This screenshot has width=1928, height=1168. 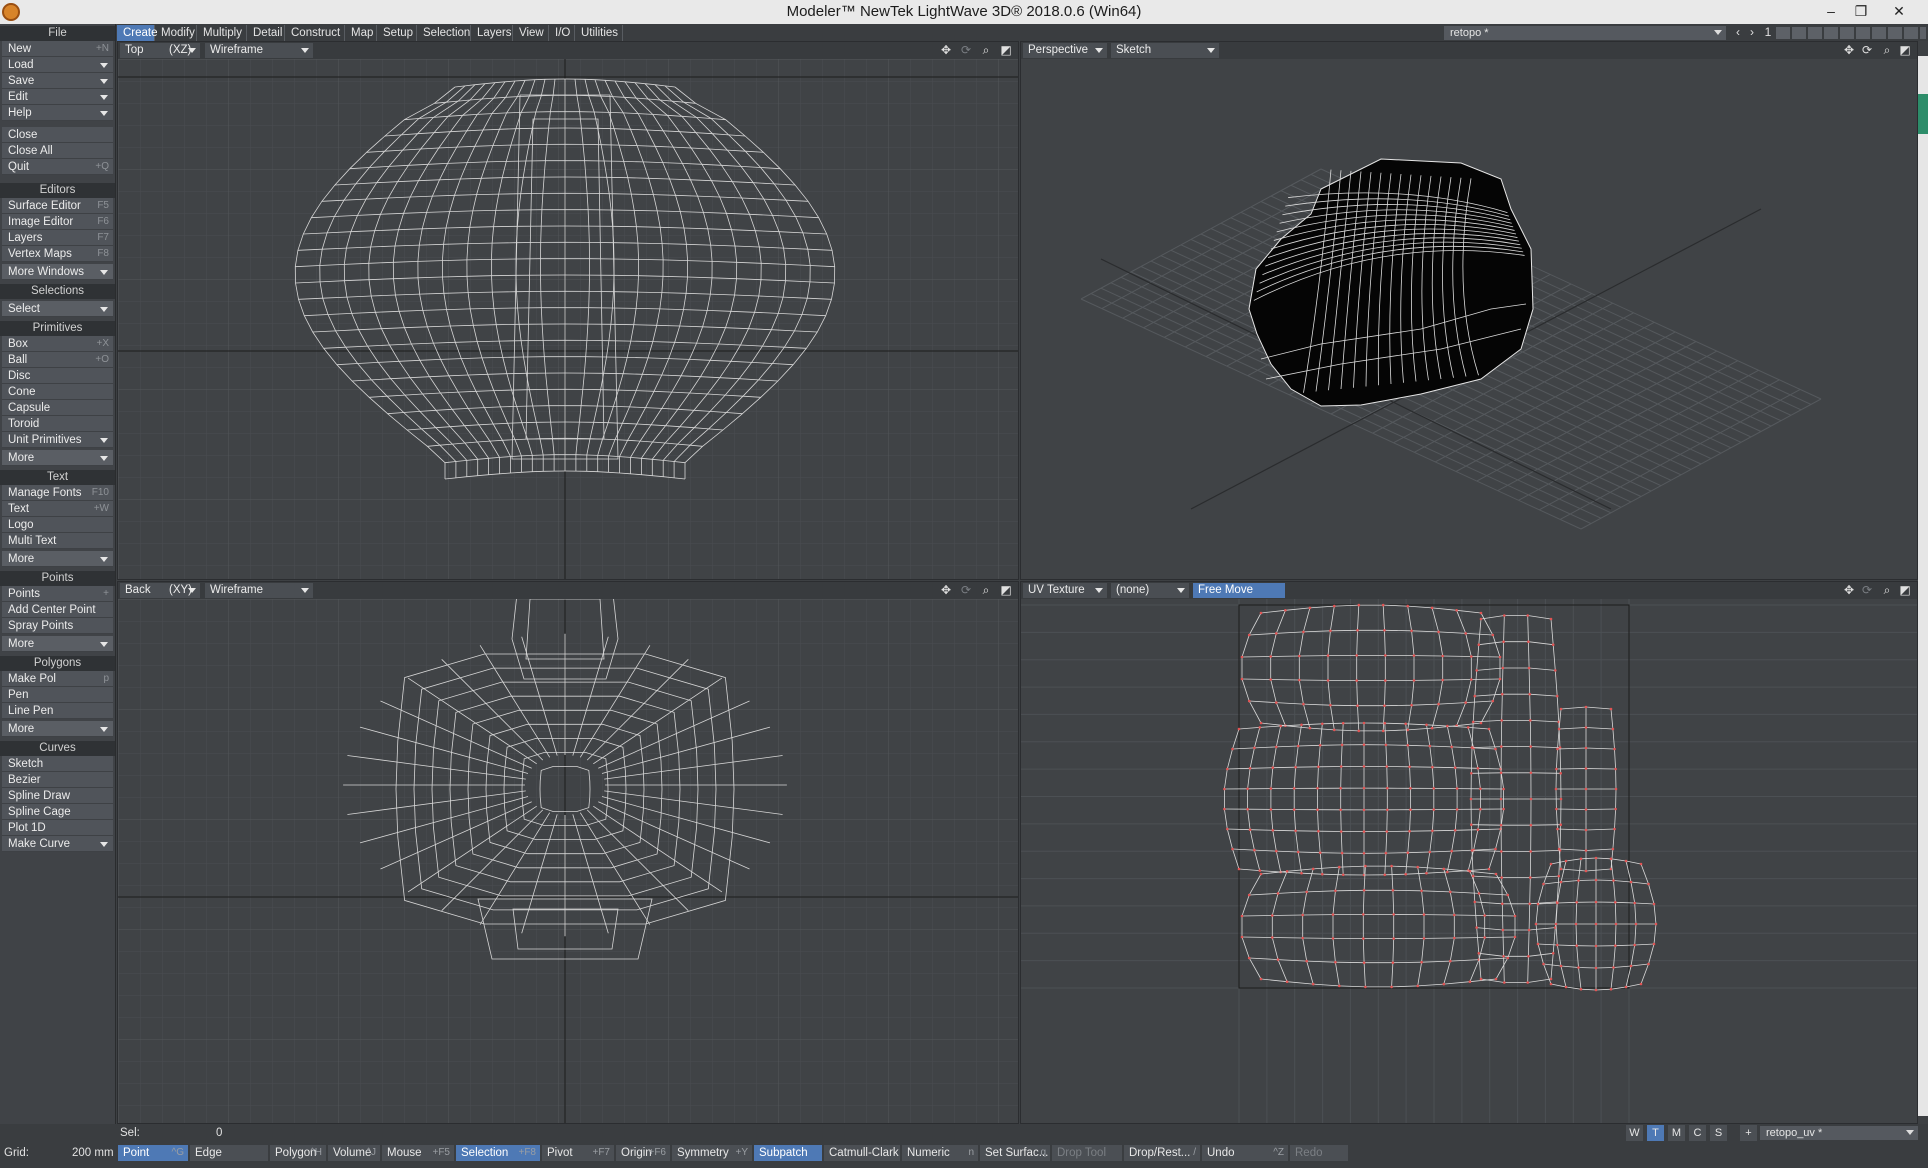 I want to click on view-axes-select: (XZ), so click(x=182, y=50).